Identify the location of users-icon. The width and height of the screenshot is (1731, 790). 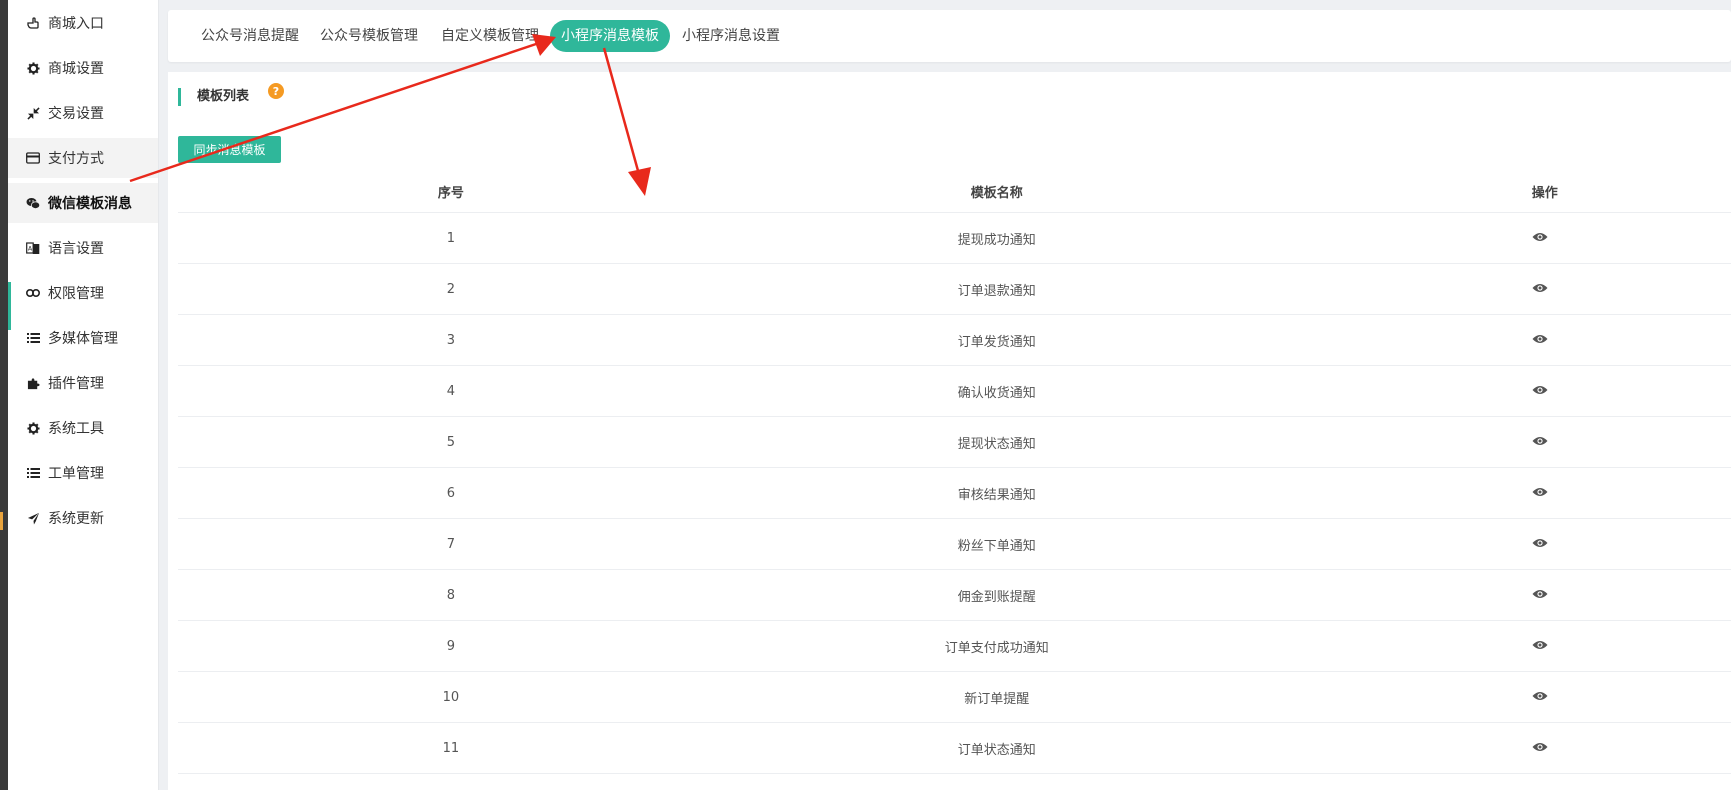
(33, 293).